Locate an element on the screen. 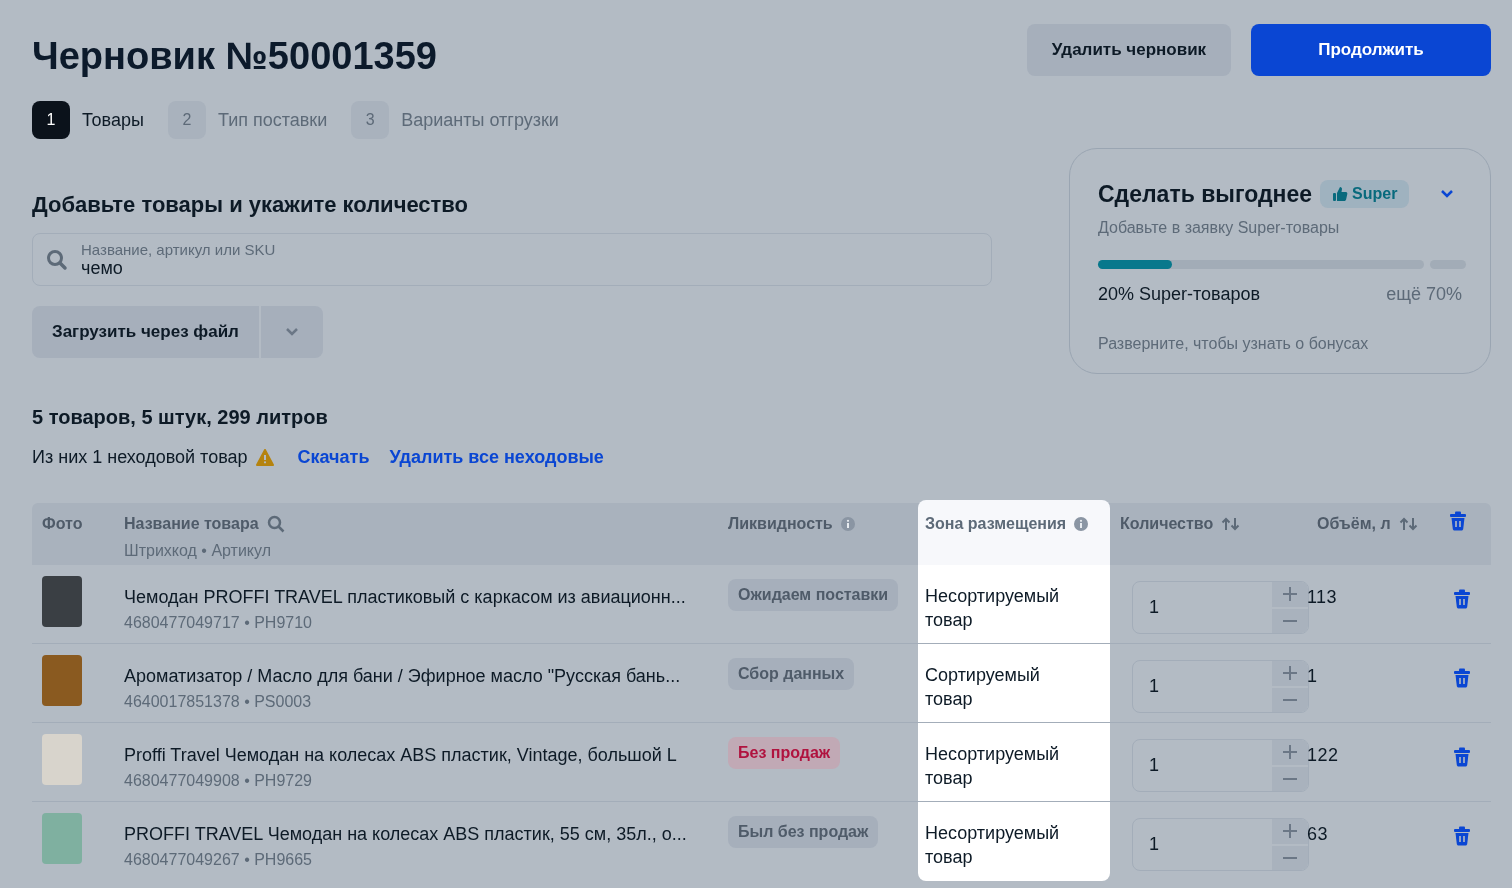 The image size is (1512, 888). notice-text: Из них 1 неходовой товар is located at coordinates (140, 457).